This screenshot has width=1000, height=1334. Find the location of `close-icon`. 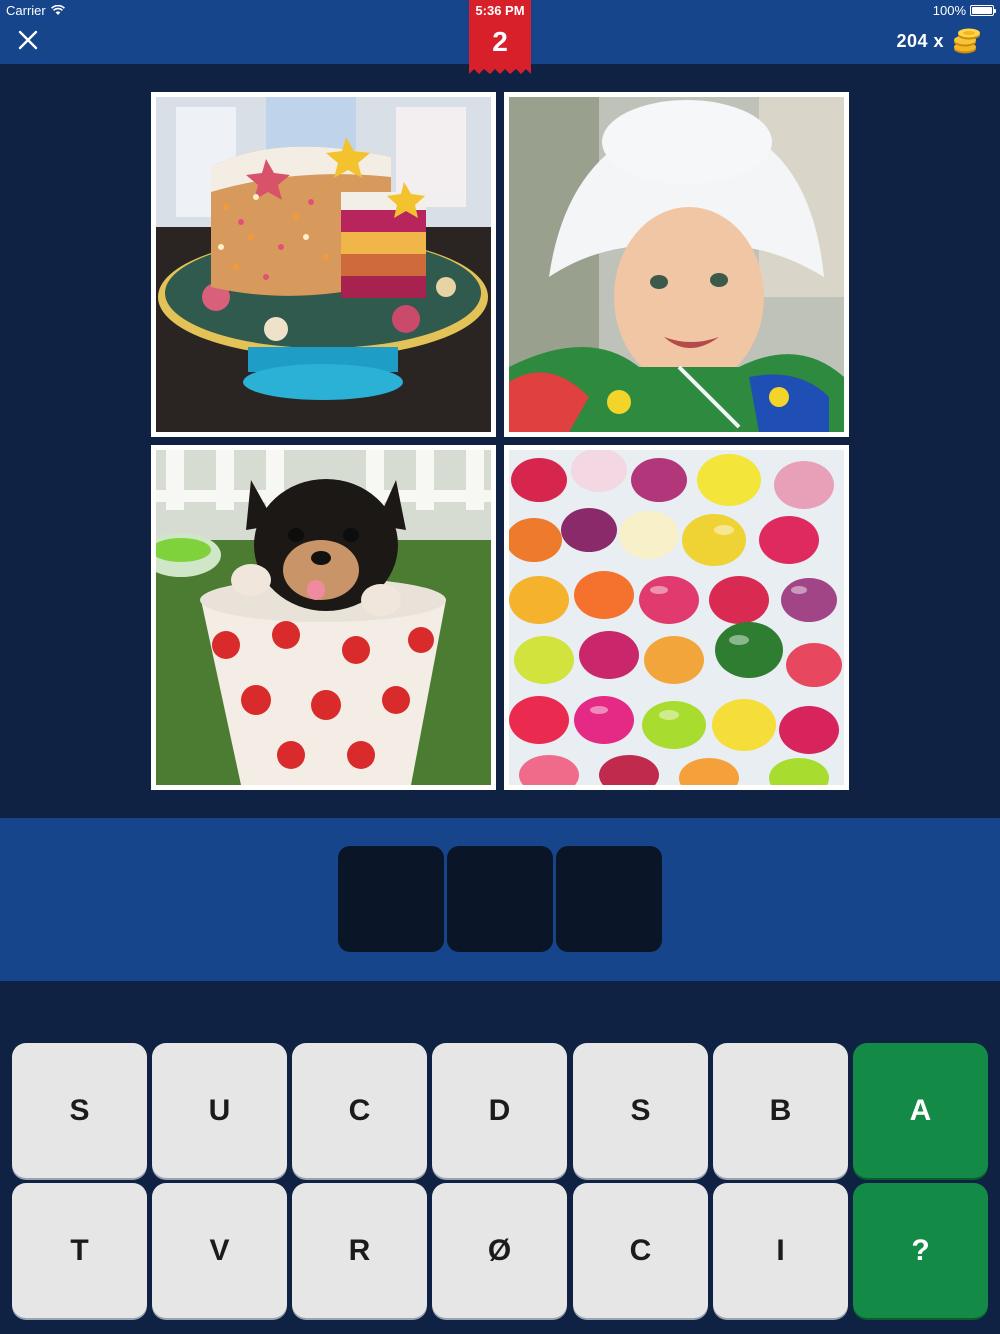

close-icon is located at coordinates (28, 40).